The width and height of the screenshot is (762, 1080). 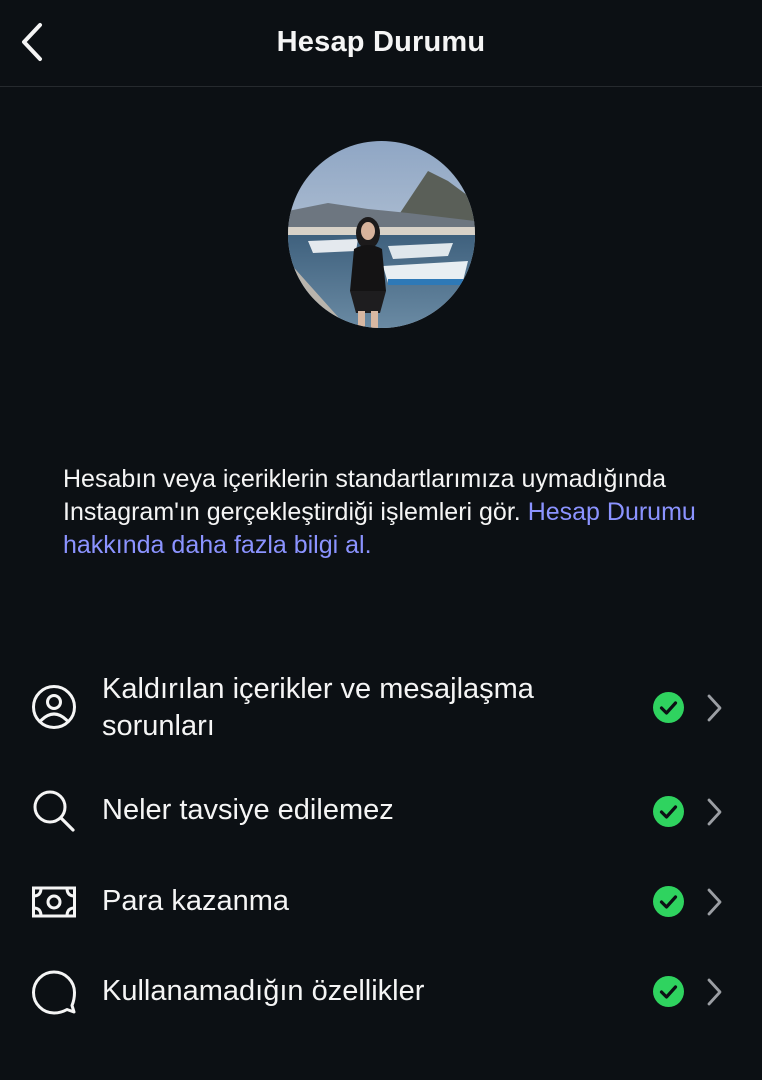 I want to click on row-unavailable-features: Kullanamadığın özellikler, so click(x=381, y=992).